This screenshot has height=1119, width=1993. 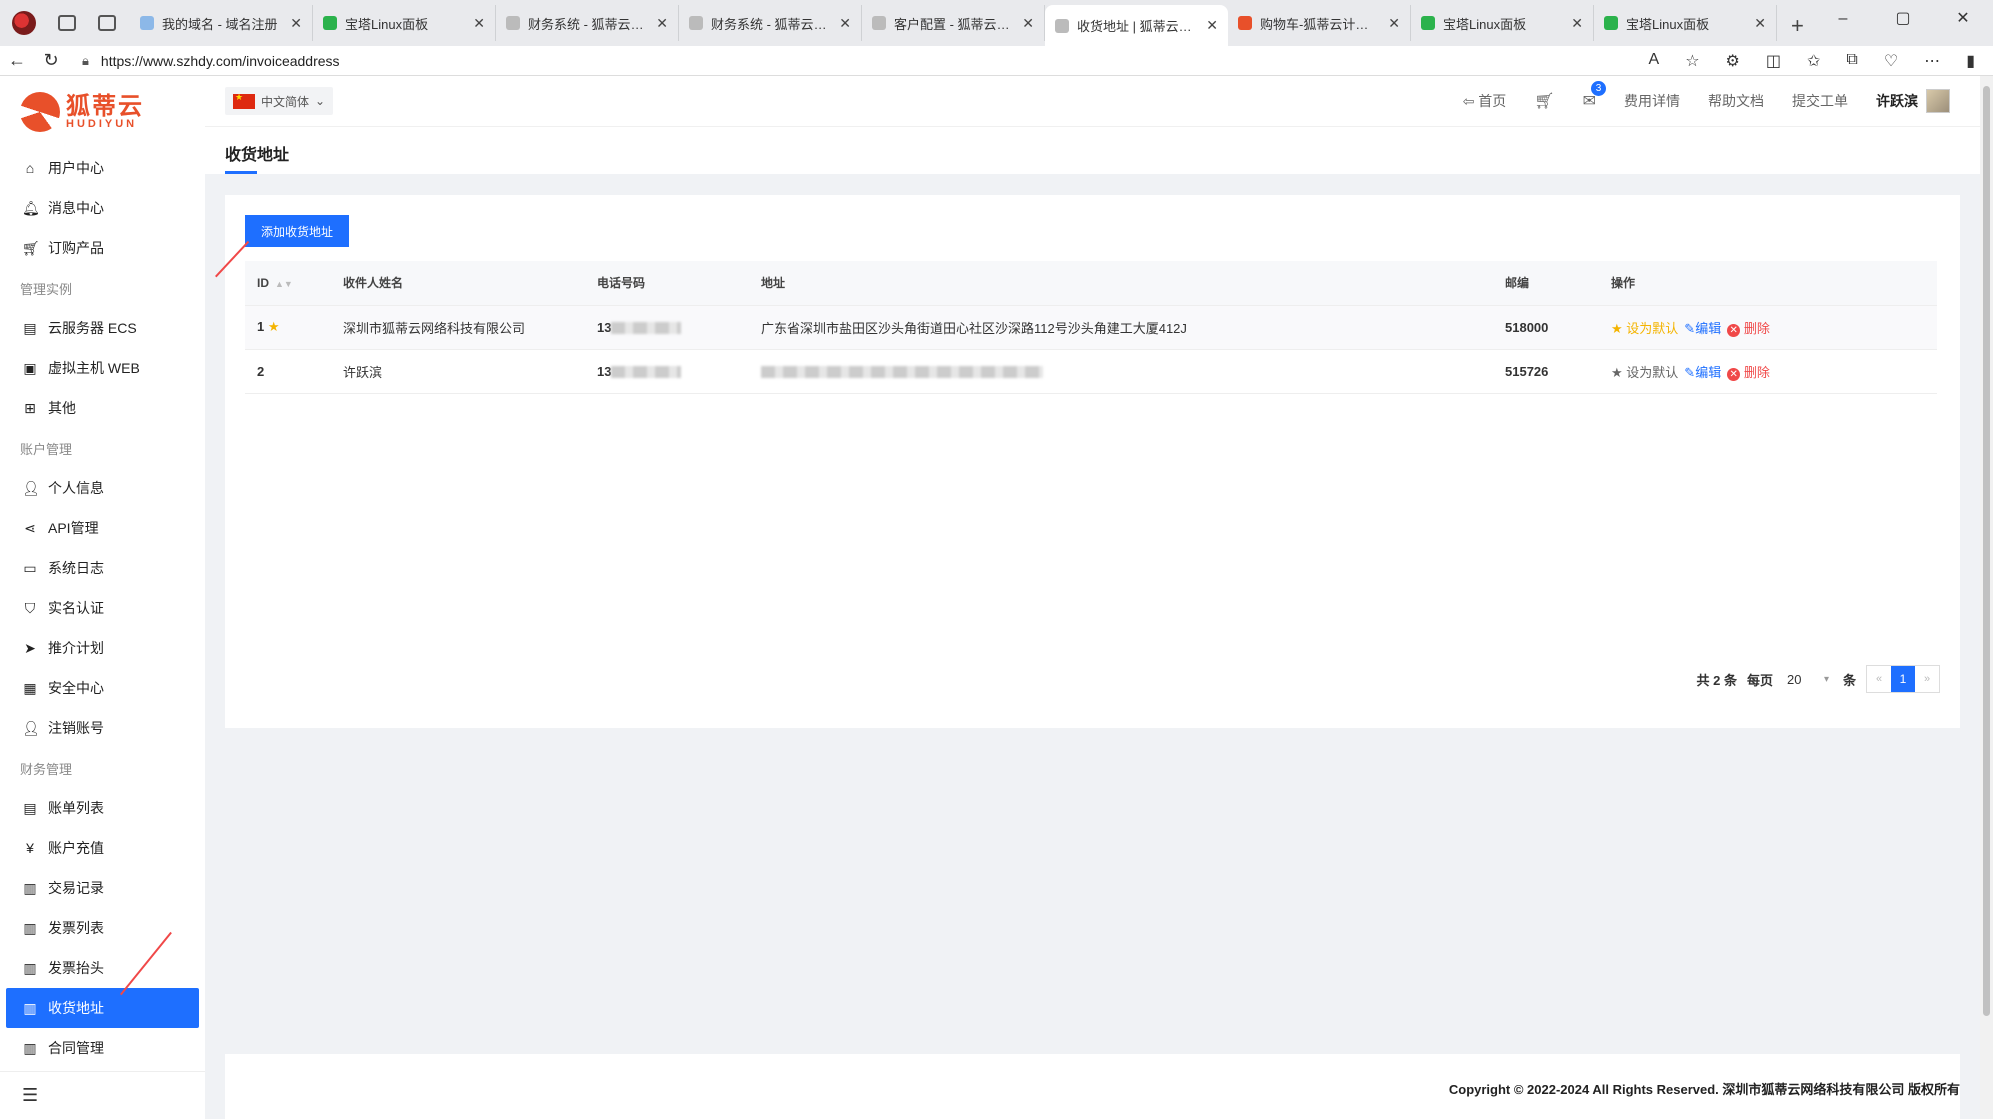 What do you see at coordinates (1594, 96) in the screenshot?
I see `mail-icon: ✉ 3` at bounding box center [1594, 96].